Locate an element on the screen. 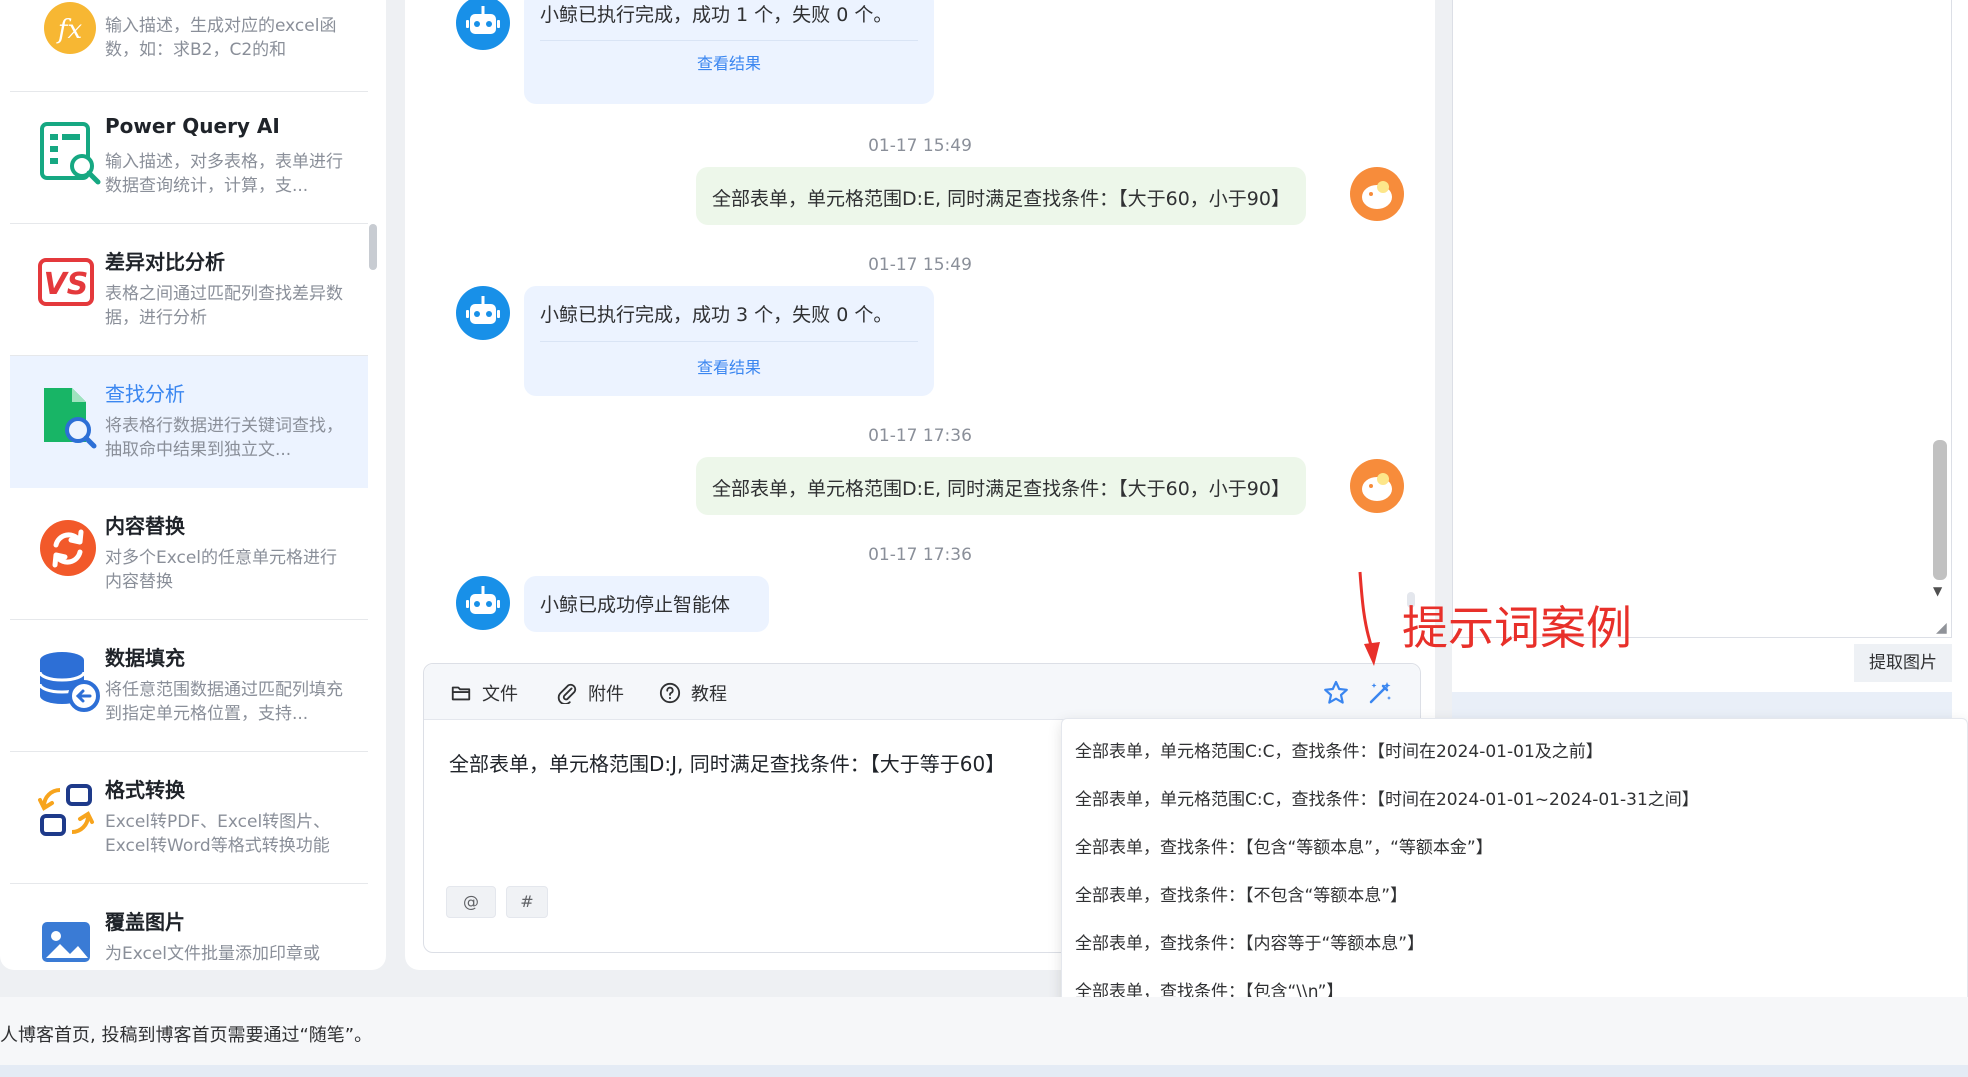 Image resolution: width=1968 pixels, height=1077 pixels. convert-icon is located at coordinates (70, 814).